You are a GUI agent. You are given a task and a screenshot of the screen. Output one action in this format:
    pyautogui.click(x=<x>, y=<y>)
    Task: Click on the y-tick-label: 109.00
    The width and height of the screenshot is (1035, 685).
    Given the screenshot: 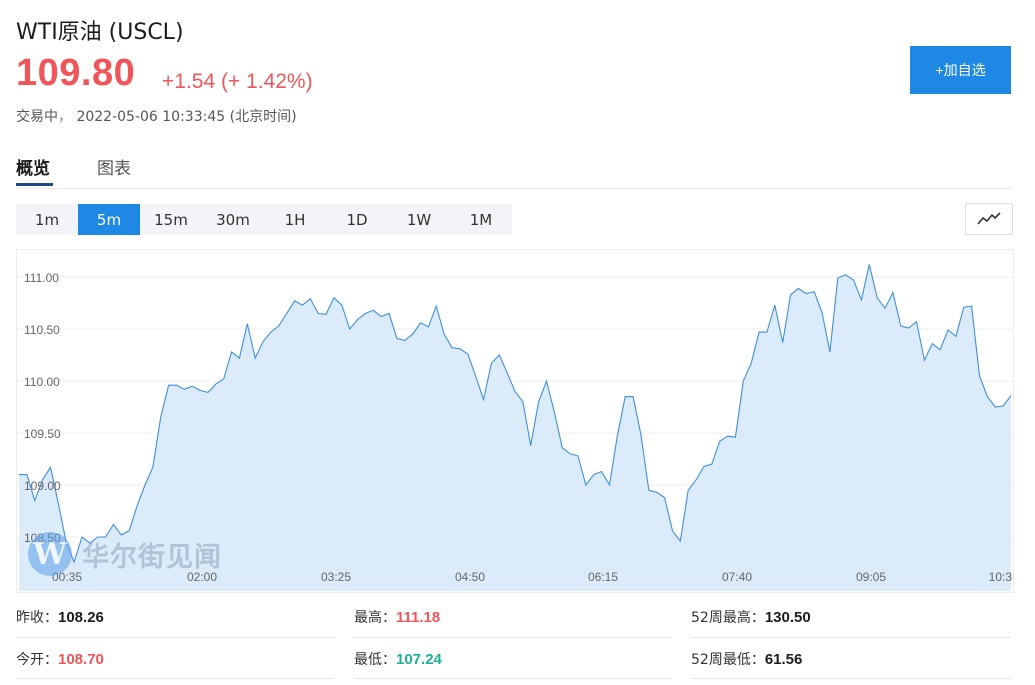 What is the action you would take?
    pyautogui.click(x=42, y=486)
    